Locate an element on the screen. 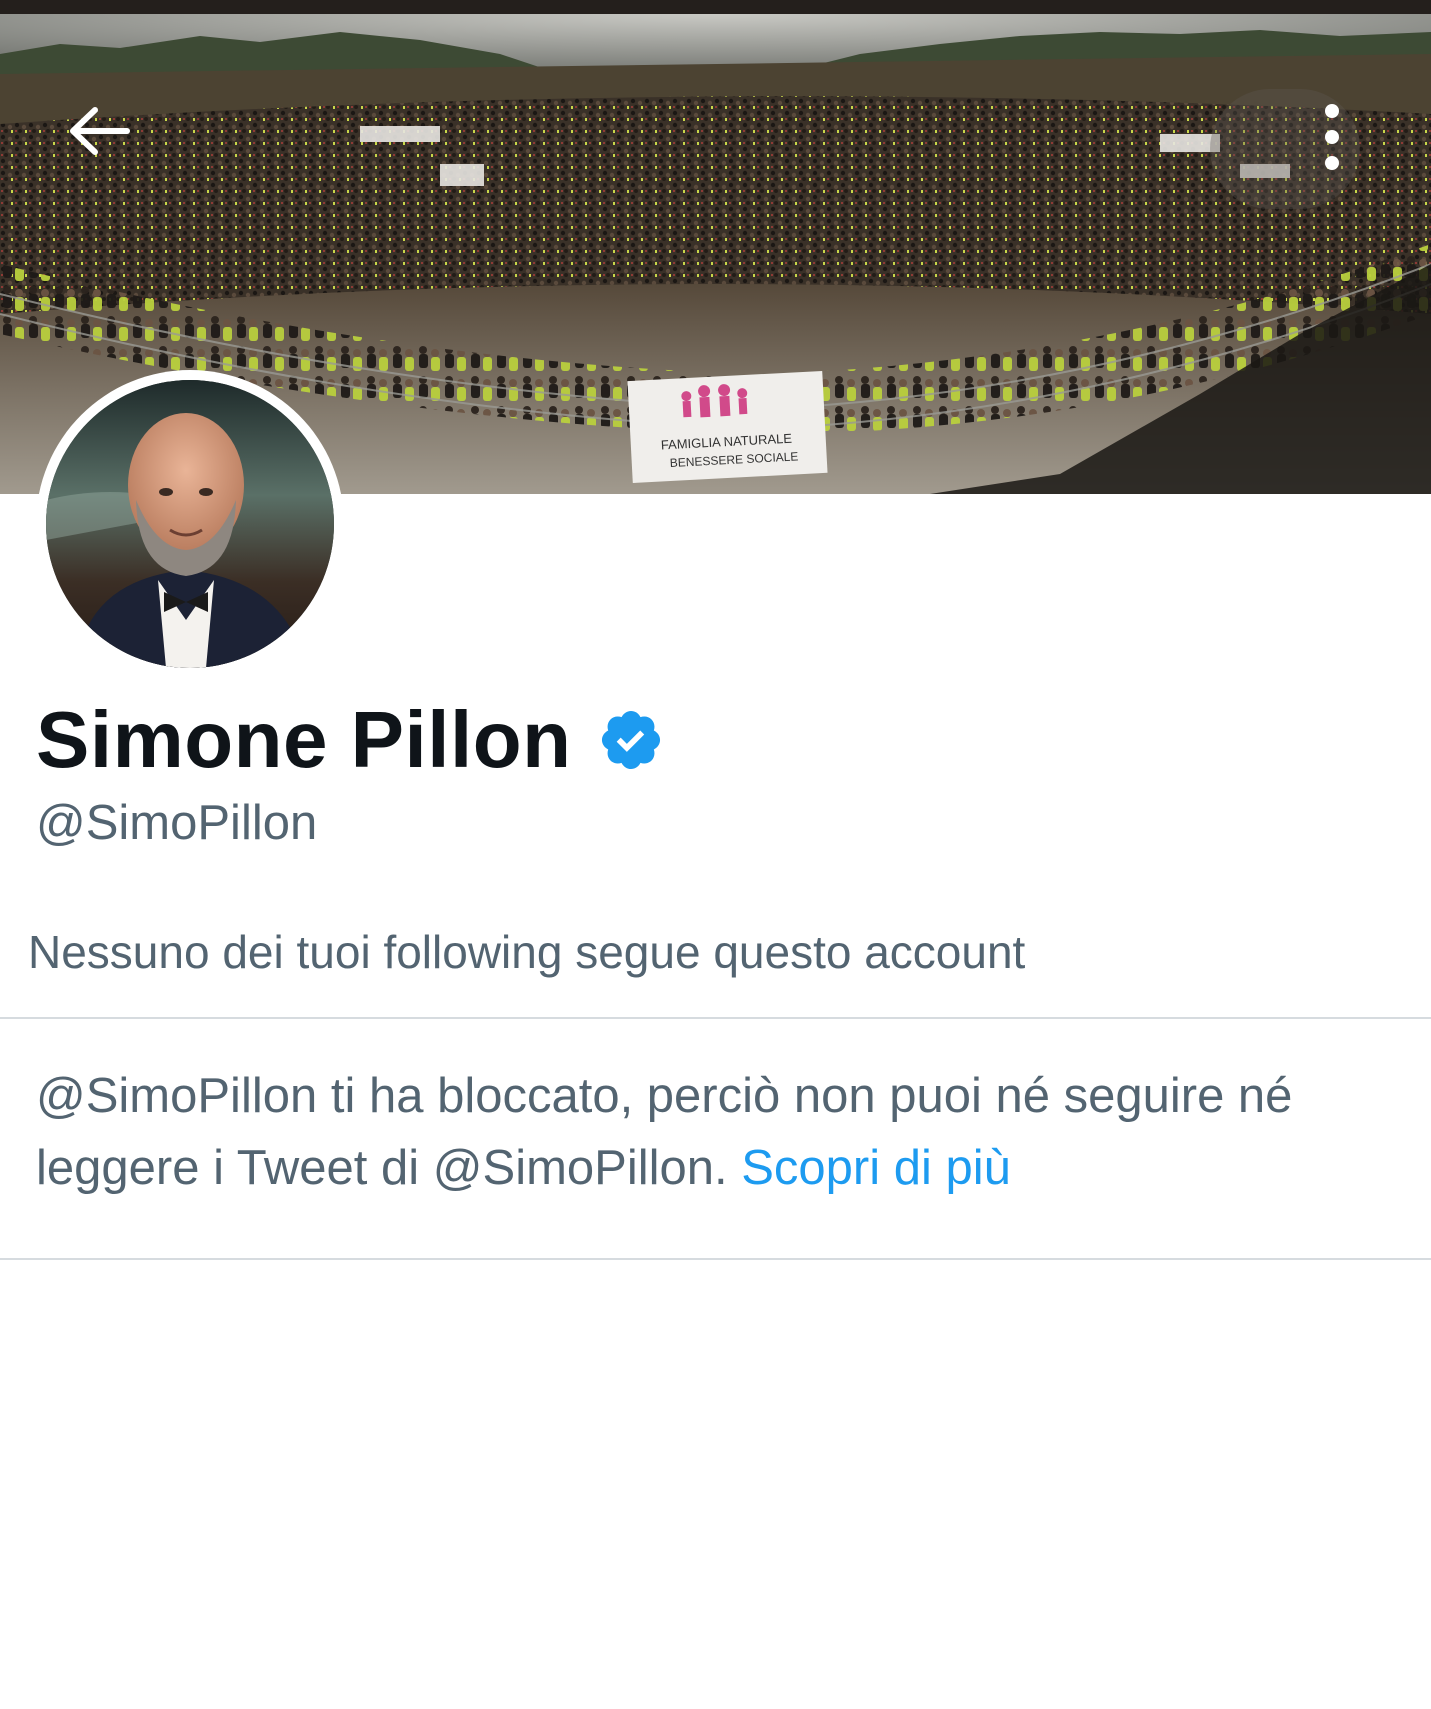 This screenshot has width=1431, height=1709. name-row: Simone Pillon is located at coordinates (351, 740).